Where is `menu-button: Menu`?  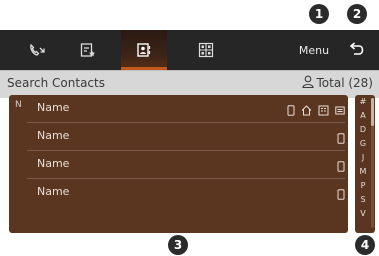 menu-button: Menu is located at coordinates (314, 50).